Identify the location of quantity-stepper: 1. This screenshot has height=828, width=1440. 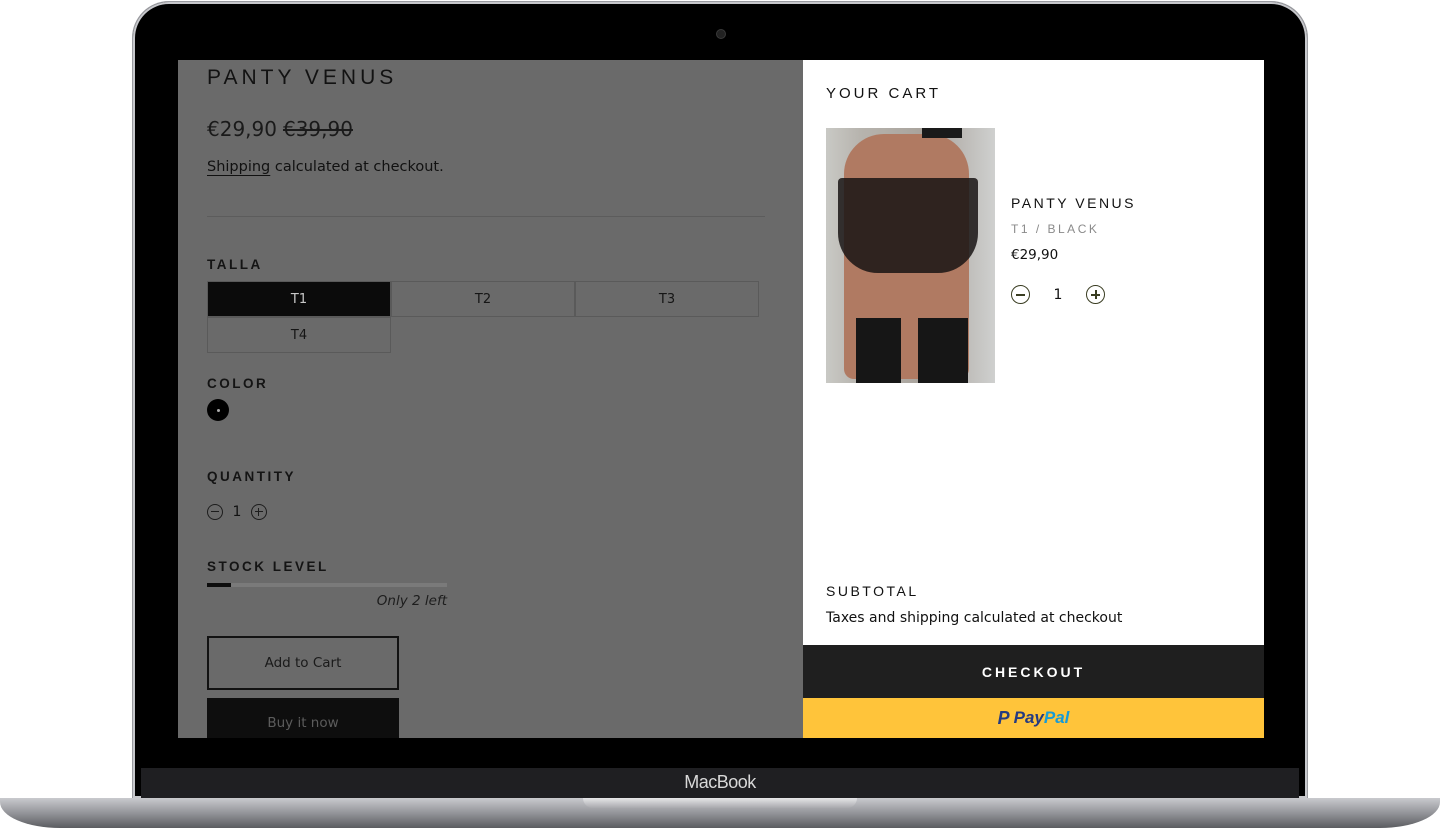
(237, 512).